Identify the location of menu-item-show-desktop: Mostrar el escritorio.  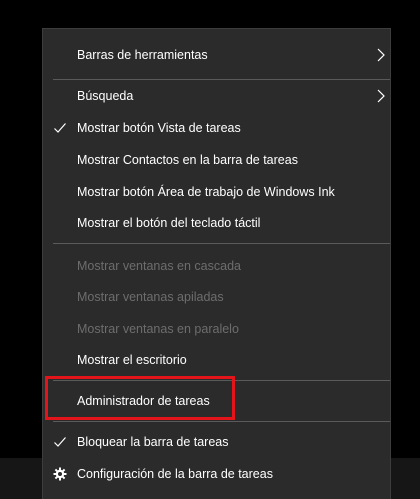
(216, 360).